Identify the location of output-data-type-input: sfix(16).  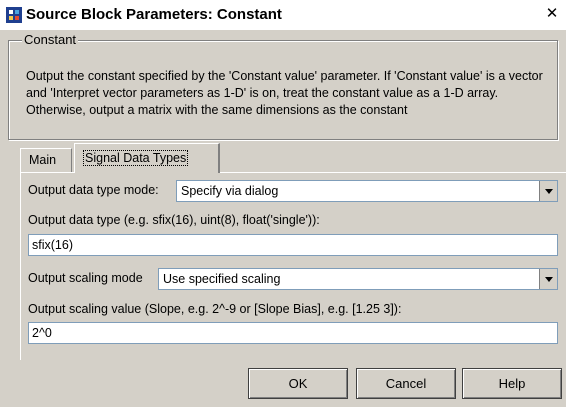
(293, 245).